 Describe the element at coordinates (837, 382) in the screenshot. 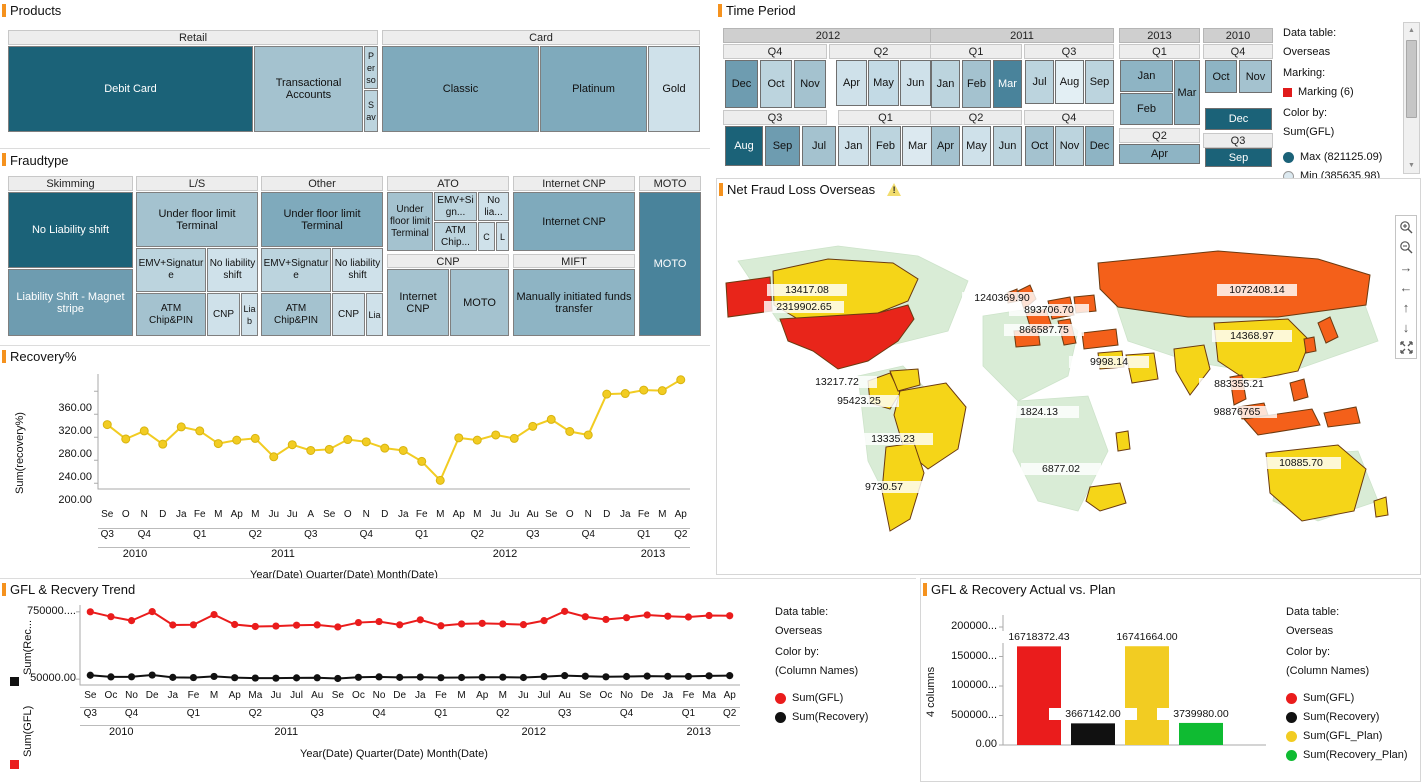

I see `map-value-label: 13217.72` at that location.